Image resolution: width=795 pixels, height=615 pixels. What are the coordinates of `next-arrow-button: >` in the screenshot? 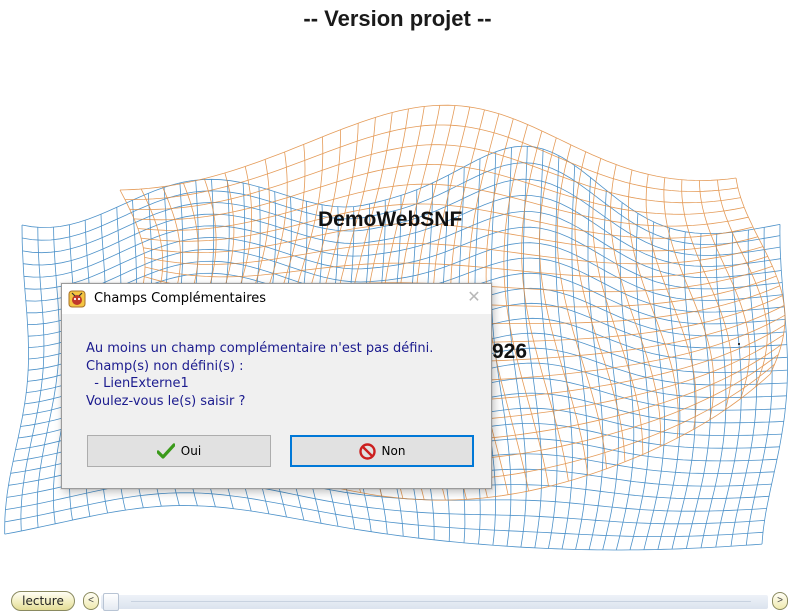 It's located at (780, 601).